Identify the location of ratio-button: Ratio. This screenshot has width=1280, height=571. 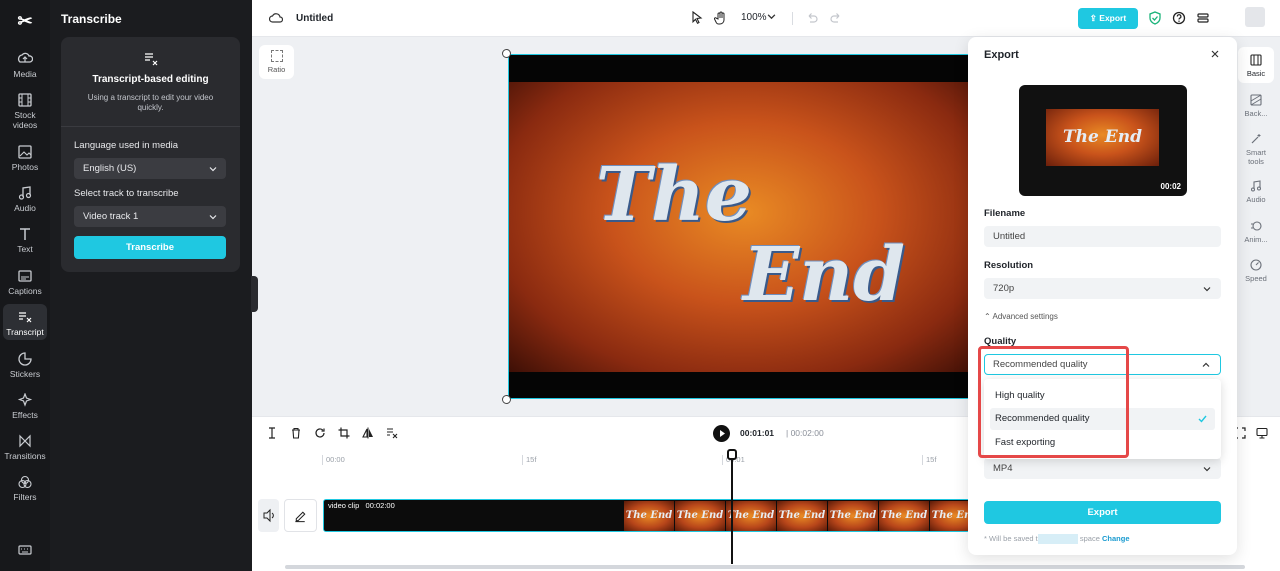
(276, 62).